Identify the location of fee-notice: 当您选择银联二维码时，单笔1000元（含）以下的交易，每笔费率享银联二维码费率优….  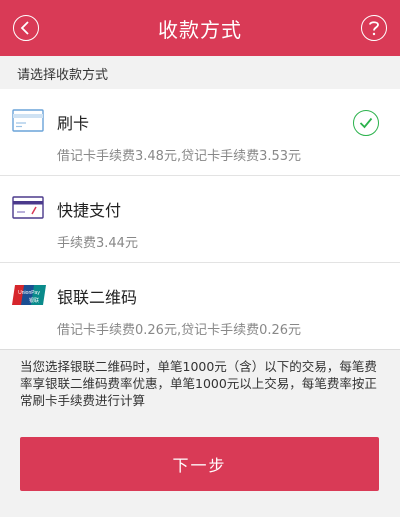
(198, 383).